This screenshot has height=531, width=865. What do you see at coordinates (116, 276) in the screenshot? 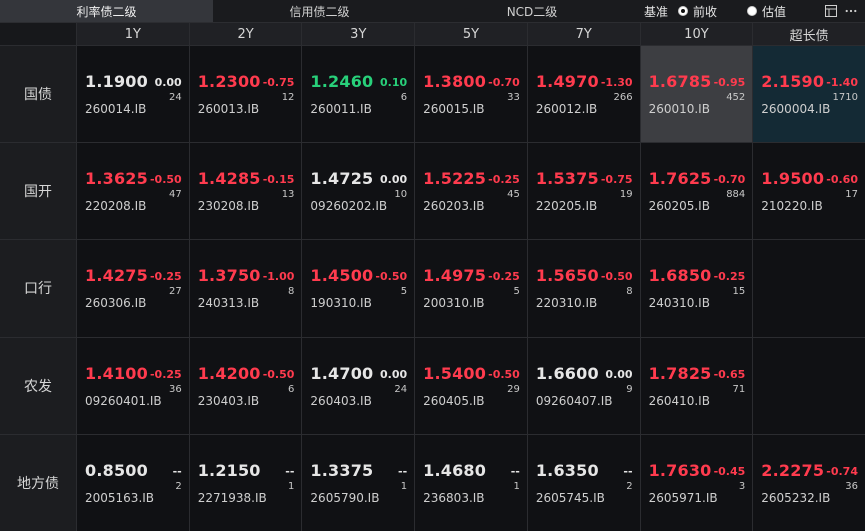
I see `yield-value: 1.4275` at bounding box center [116, 276].